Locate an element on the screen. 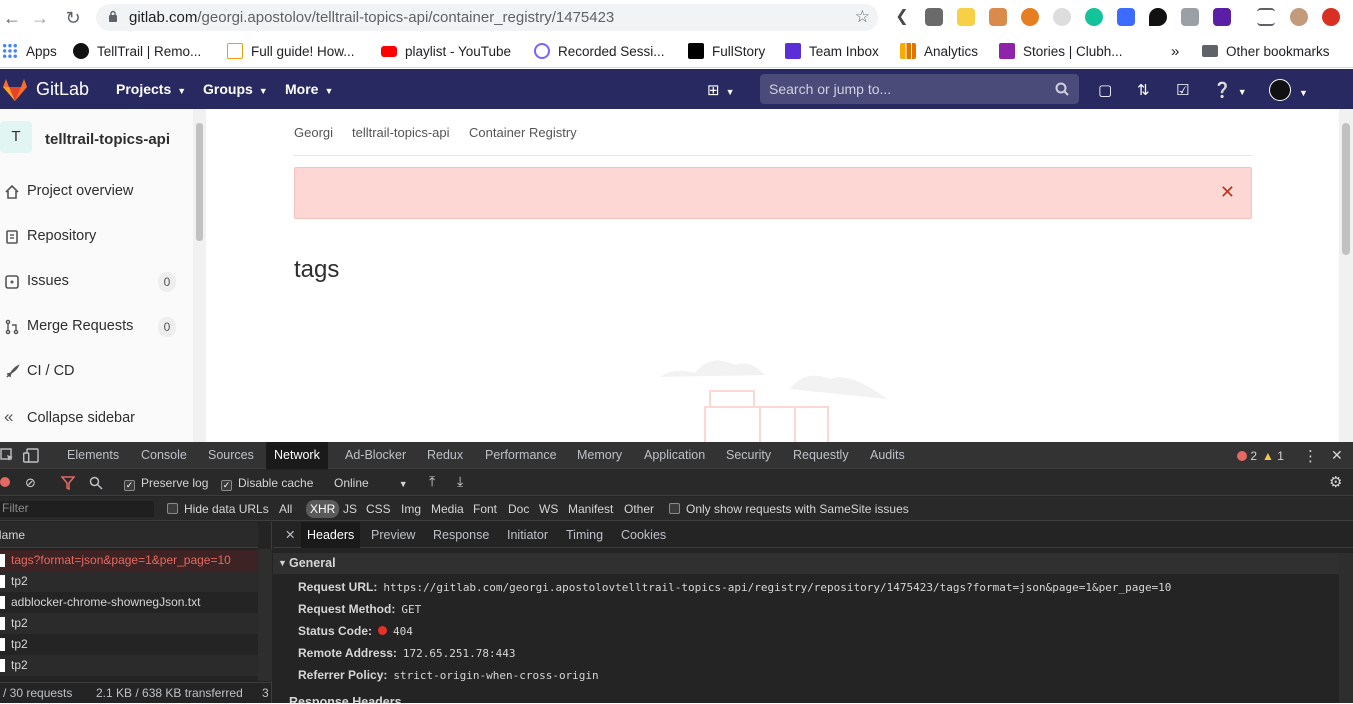 This screenshot has height=704, width=1353. error-count: 2 is located at coordinates (1247, 456).